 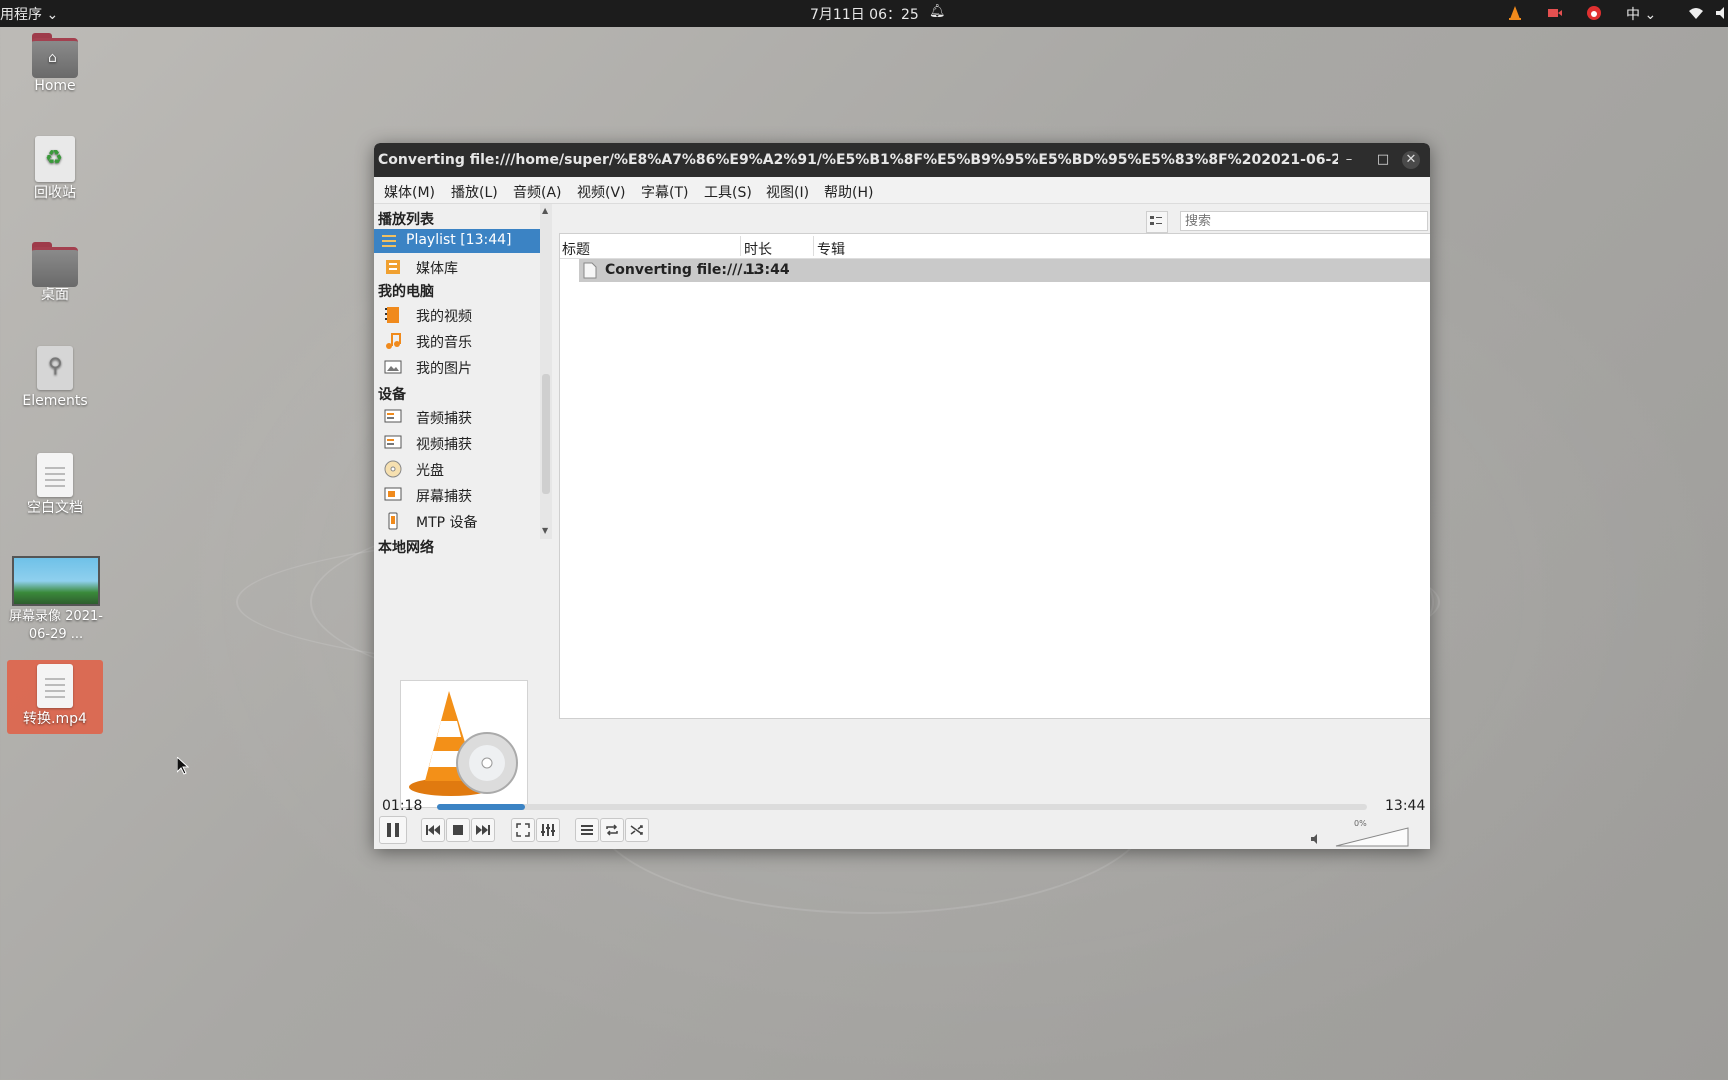 What do you see at coordinates (902, 807) in the screenshot?
I see `seek-slider` at bounding box center [902, 807].